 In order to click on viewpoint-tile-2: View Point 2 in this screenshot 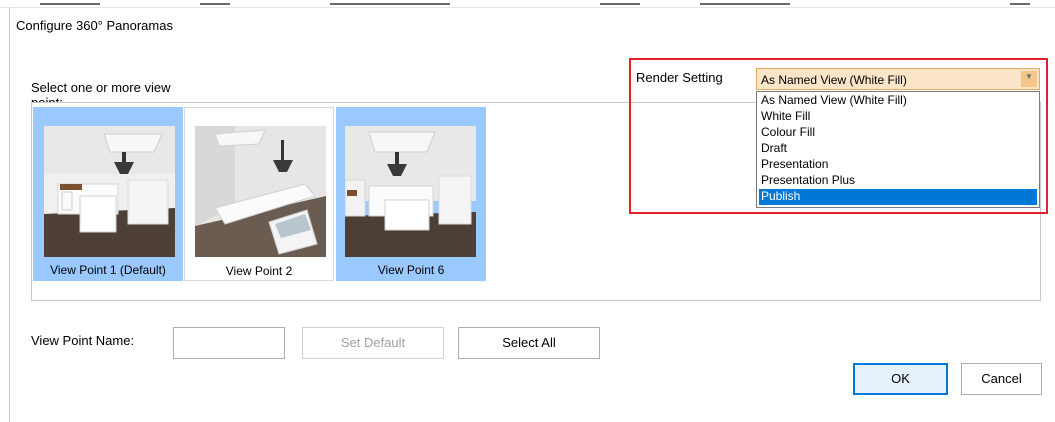, I will do `click(259, 194)`.